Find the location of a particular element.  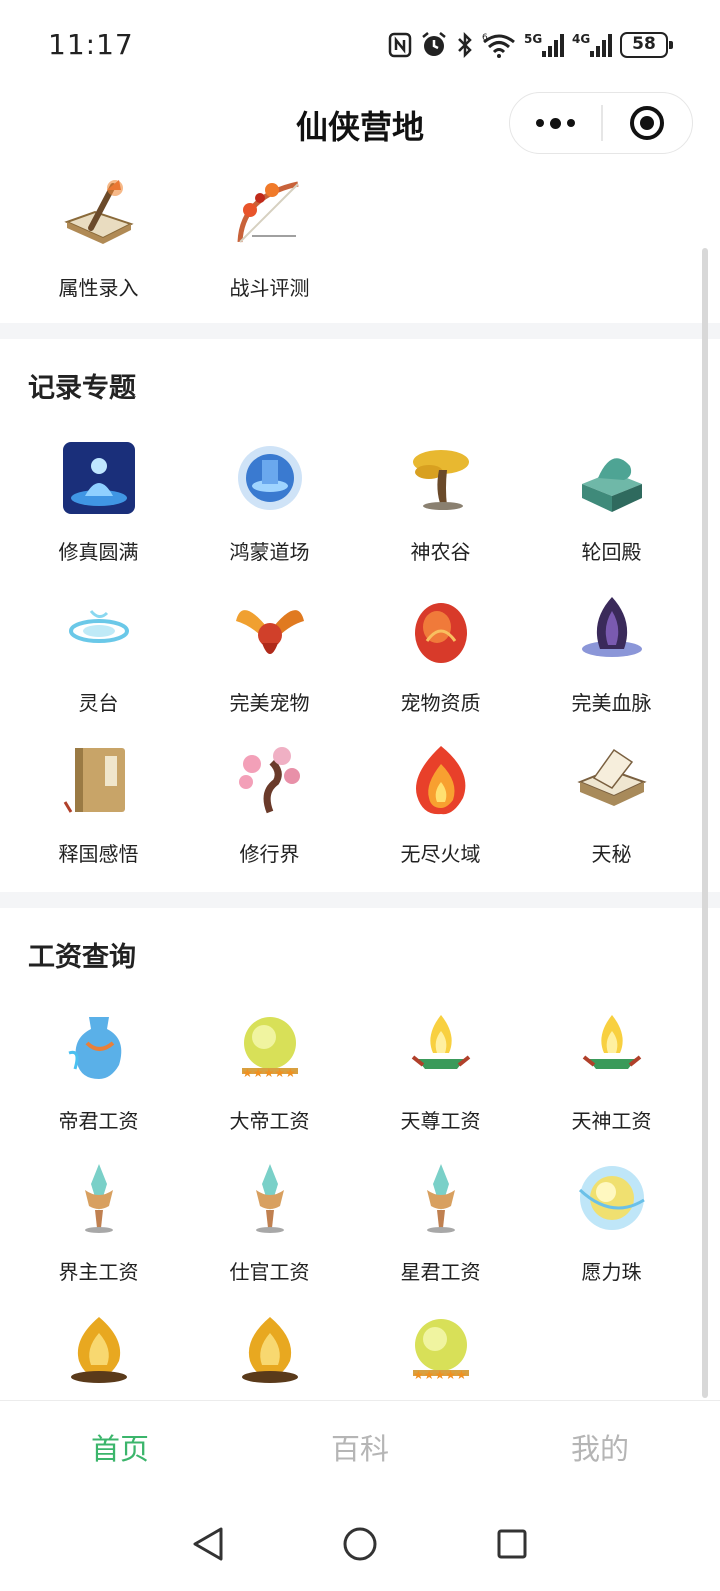

salary-item: 天神工资 is located at coordinates (611, 1077).